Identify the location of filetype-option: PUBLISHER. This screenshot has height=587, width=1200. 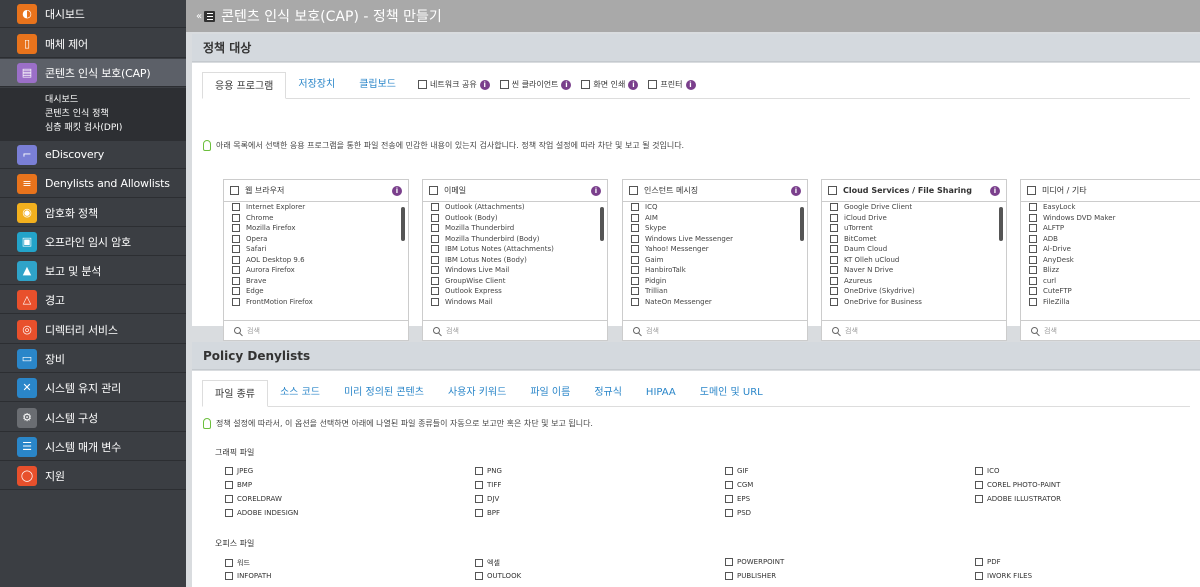
(750, 576).